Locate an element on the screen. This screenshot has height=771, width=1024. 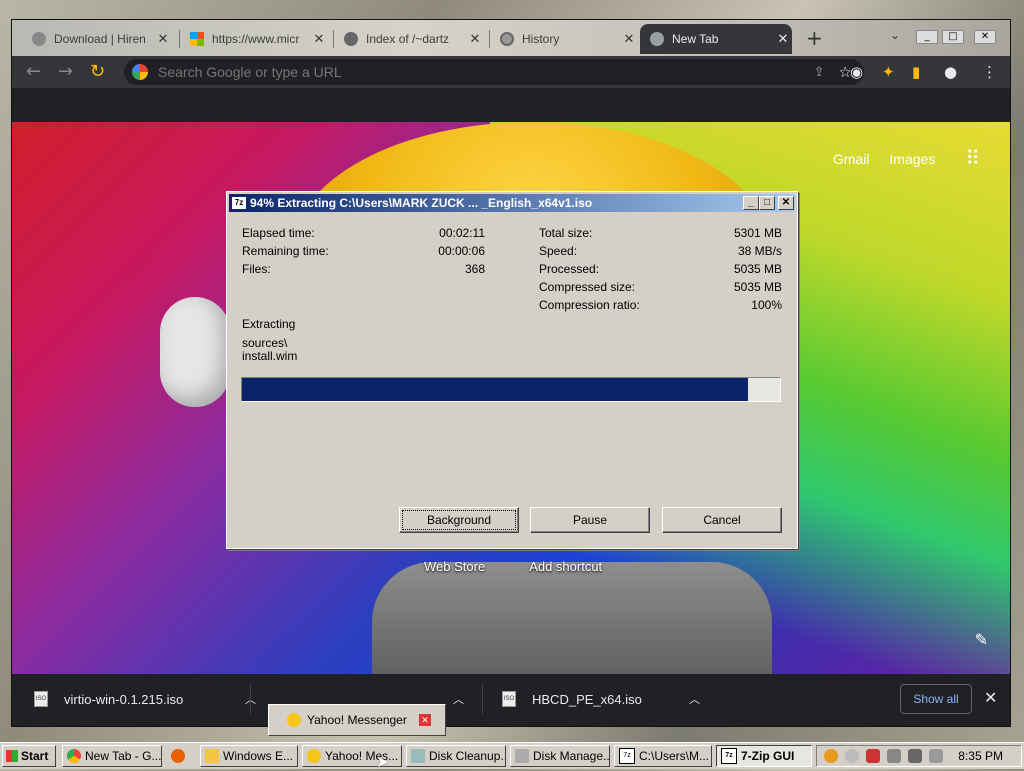
system-tray: 8:35 PM is located at coordinates (919, 756).